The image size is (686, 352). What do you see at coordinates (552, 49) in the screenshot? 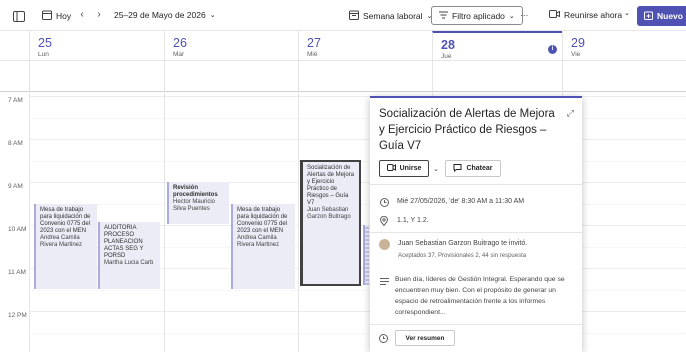
I see `info-badge-icon: i` at bounding box center [552, 49].